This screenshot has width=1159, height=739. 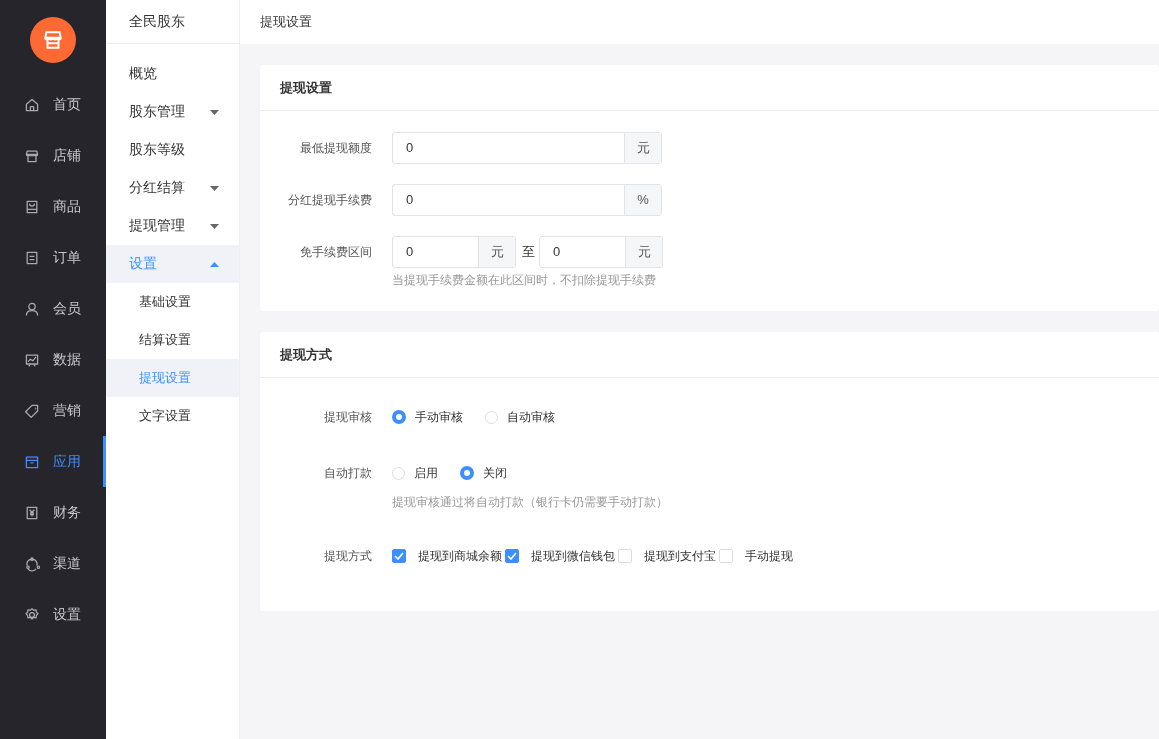 I want to click on range-separator: 至, so click(x=528, y=252).